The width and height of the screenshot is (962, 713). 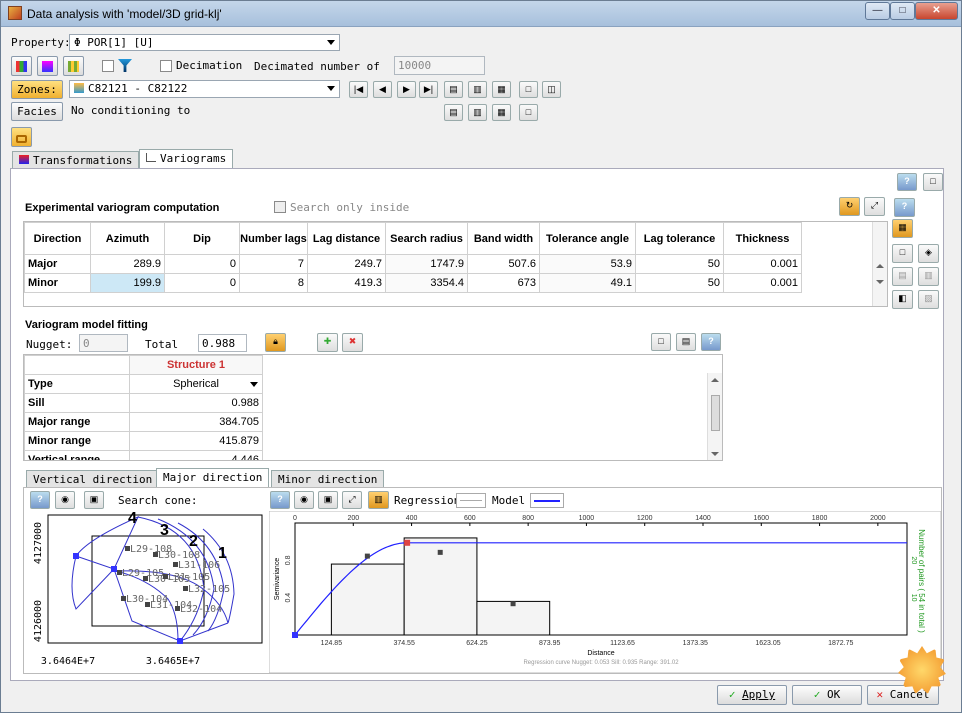 I want to click on value-cell: 53.9, so click(x=587, y=264).